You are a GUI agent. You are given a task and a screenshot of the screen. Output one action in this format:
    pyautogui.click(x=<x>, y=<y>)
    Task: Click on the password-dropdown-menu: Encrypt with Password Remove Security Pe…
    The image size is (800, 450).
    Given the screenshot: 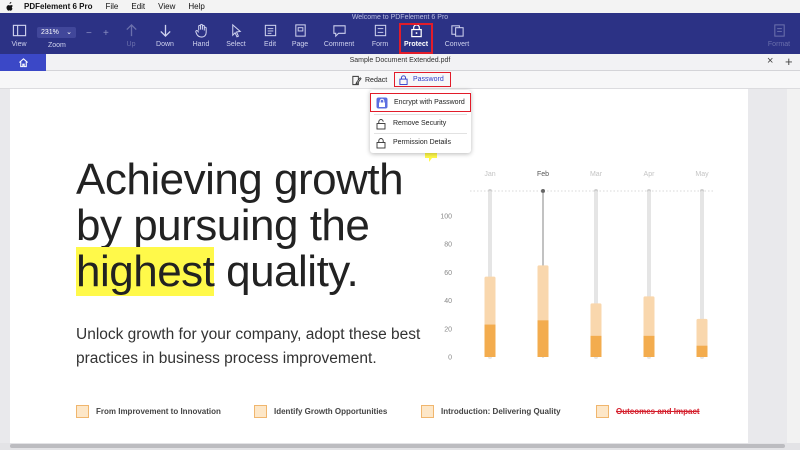 What is the action you would take?
    pyautogui.click(x=420, y=121)
    